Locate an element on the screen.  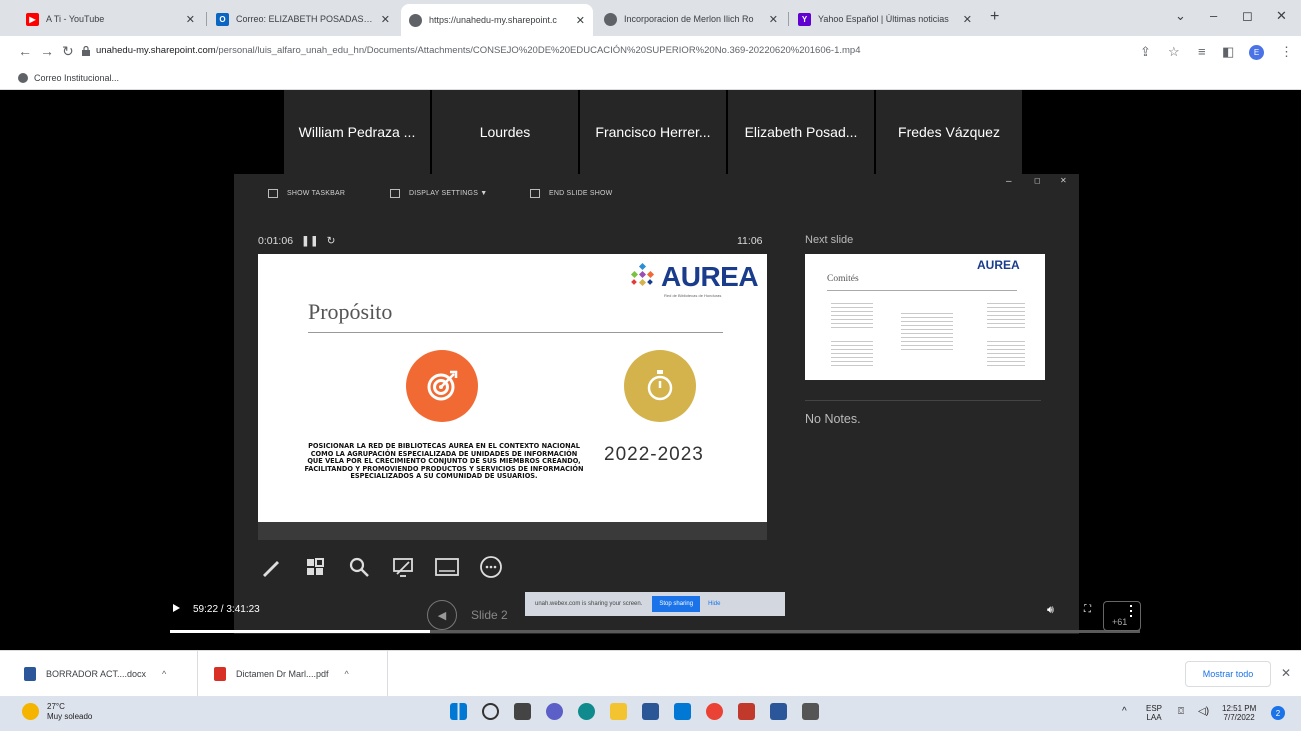
next-slide-title: Comités is located at coordinates (843, 279).